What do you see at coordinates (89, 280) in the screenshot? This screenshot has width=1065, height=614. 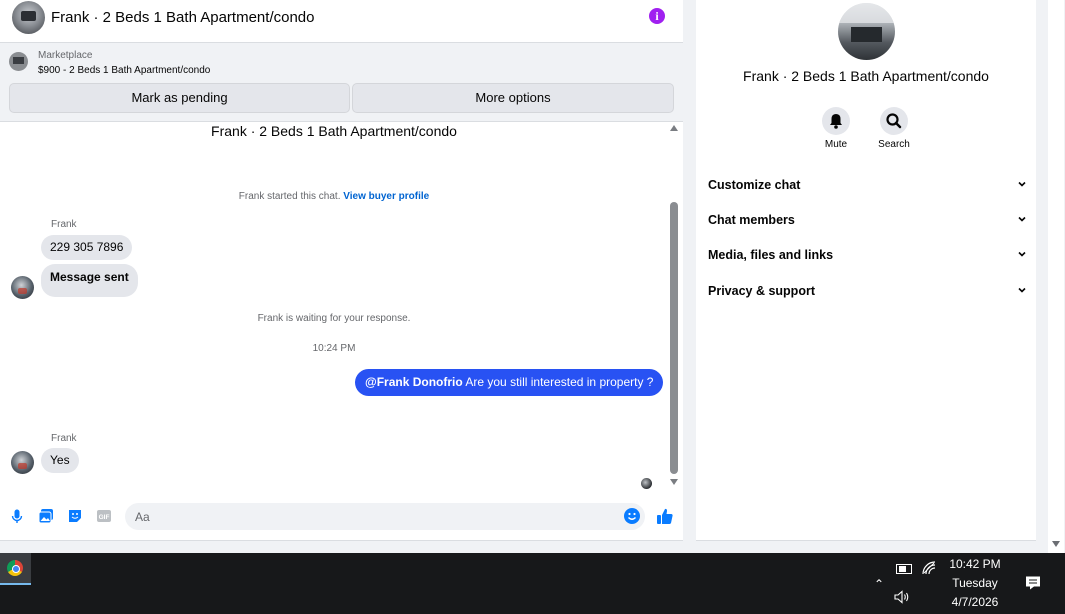 I see `incoming-message: Message sent` at bounding box center [89, 280].